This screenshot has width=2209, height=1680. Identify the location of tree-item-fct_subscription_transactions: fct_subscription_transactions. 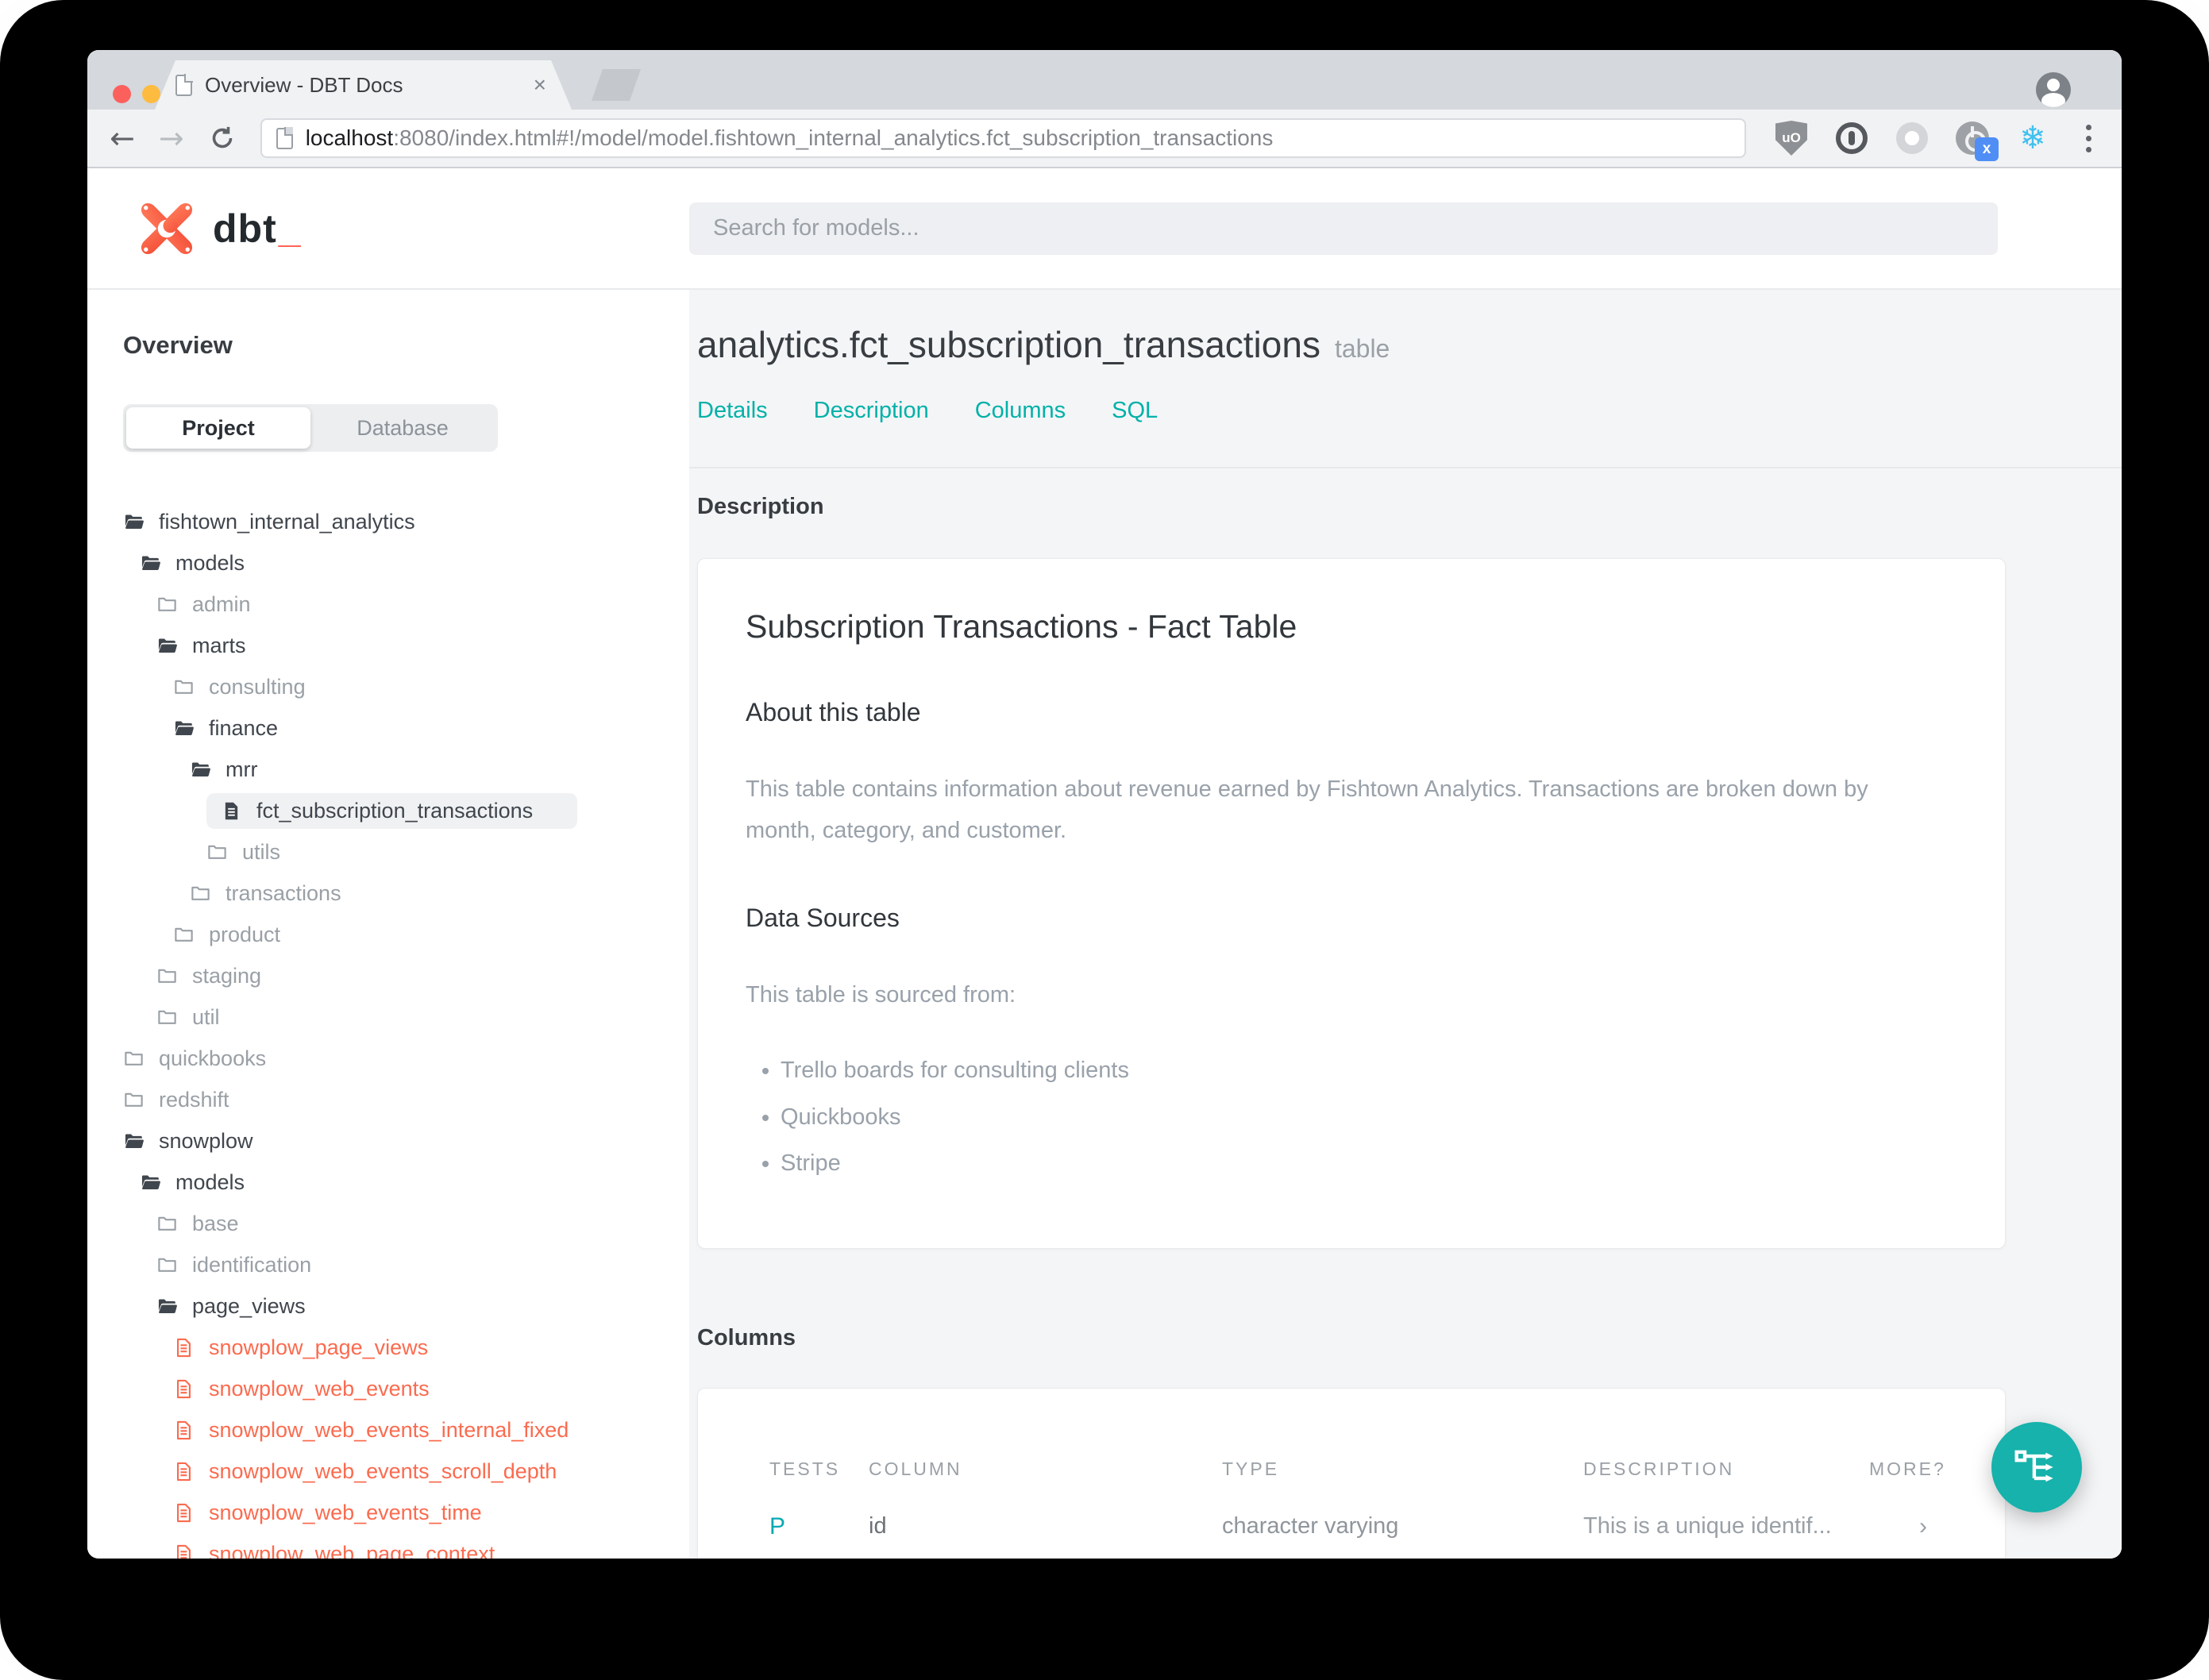
(406, 810).